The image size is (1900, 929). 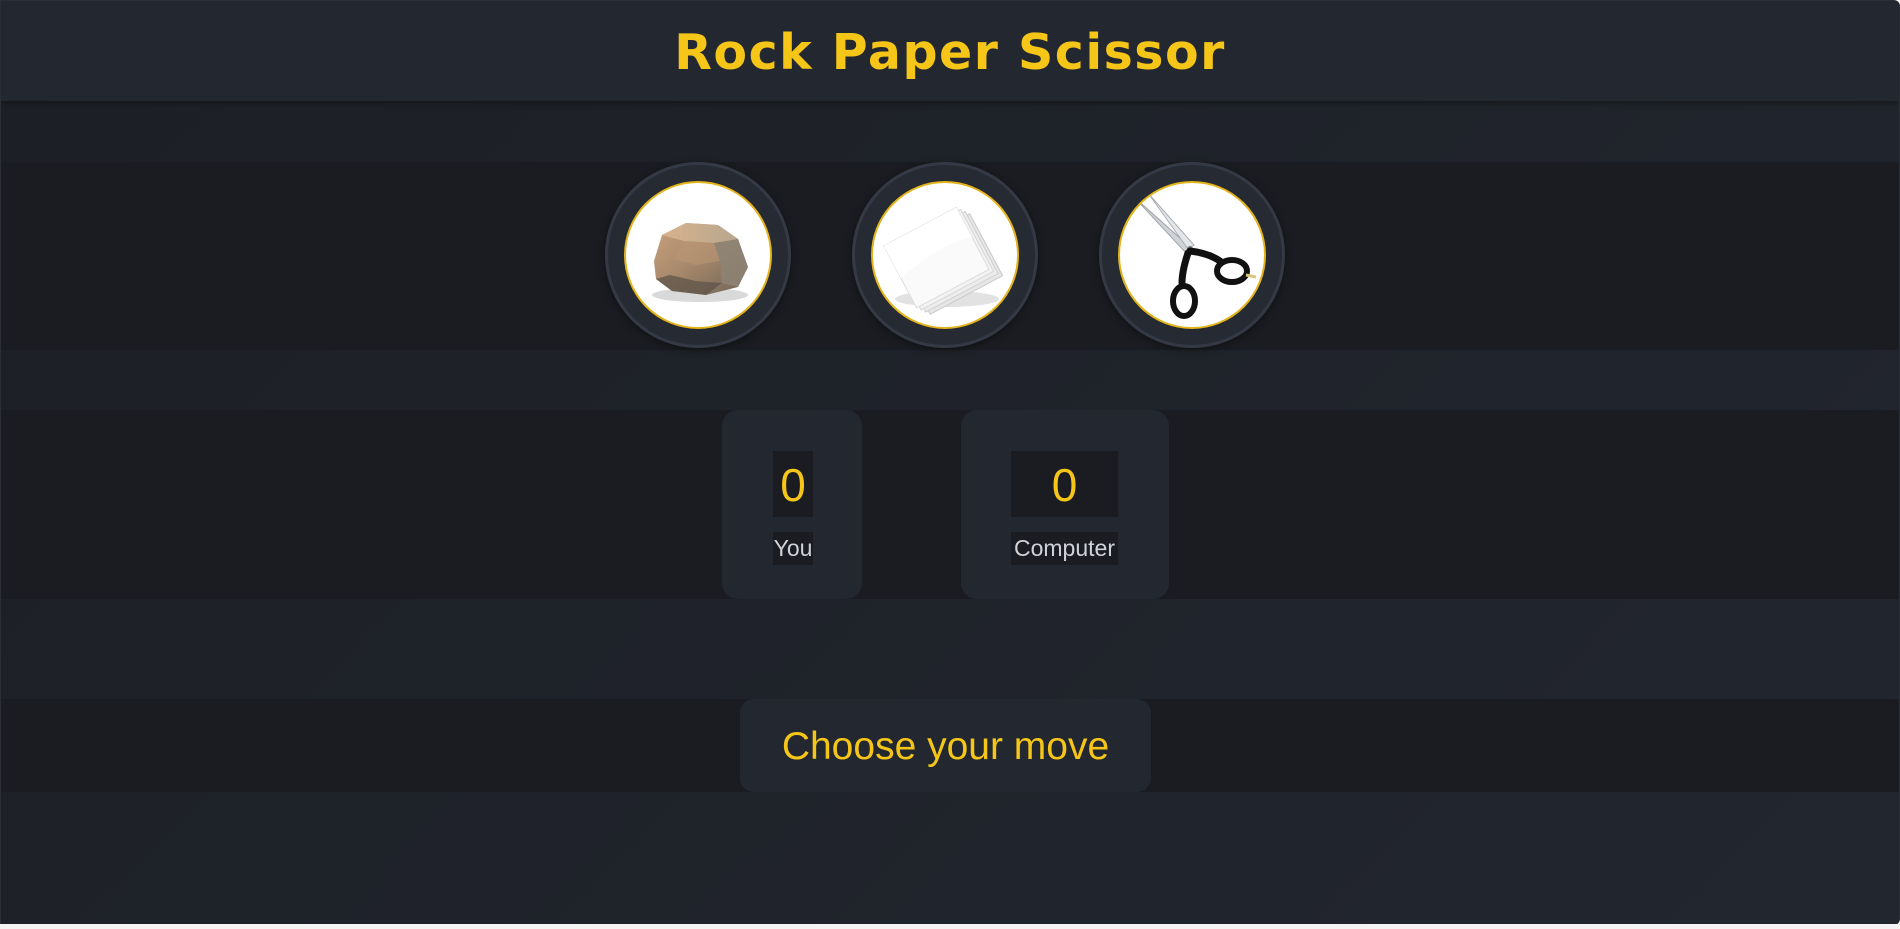 I want to click on rock-image, so click(x=698, y=255).